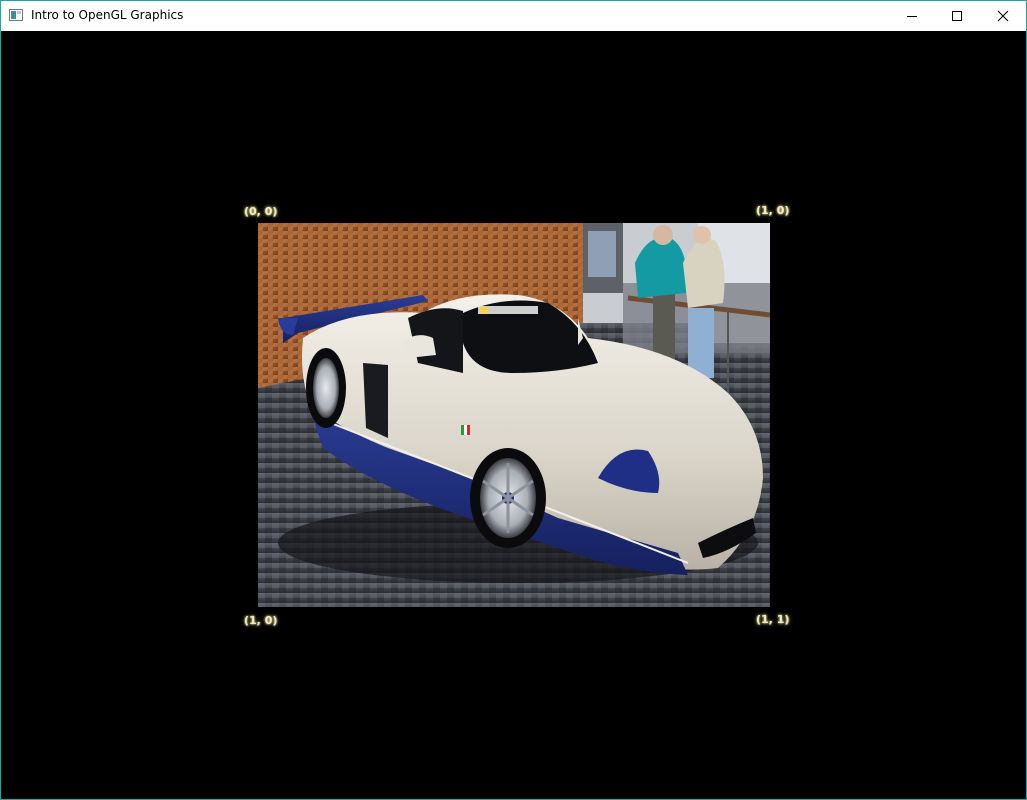 The image size is (1027, 800). Describe the element at coordinates (773, 619) in the screenshot. I see `texcoord-label-bottom-right: (1, 1)` at that location.